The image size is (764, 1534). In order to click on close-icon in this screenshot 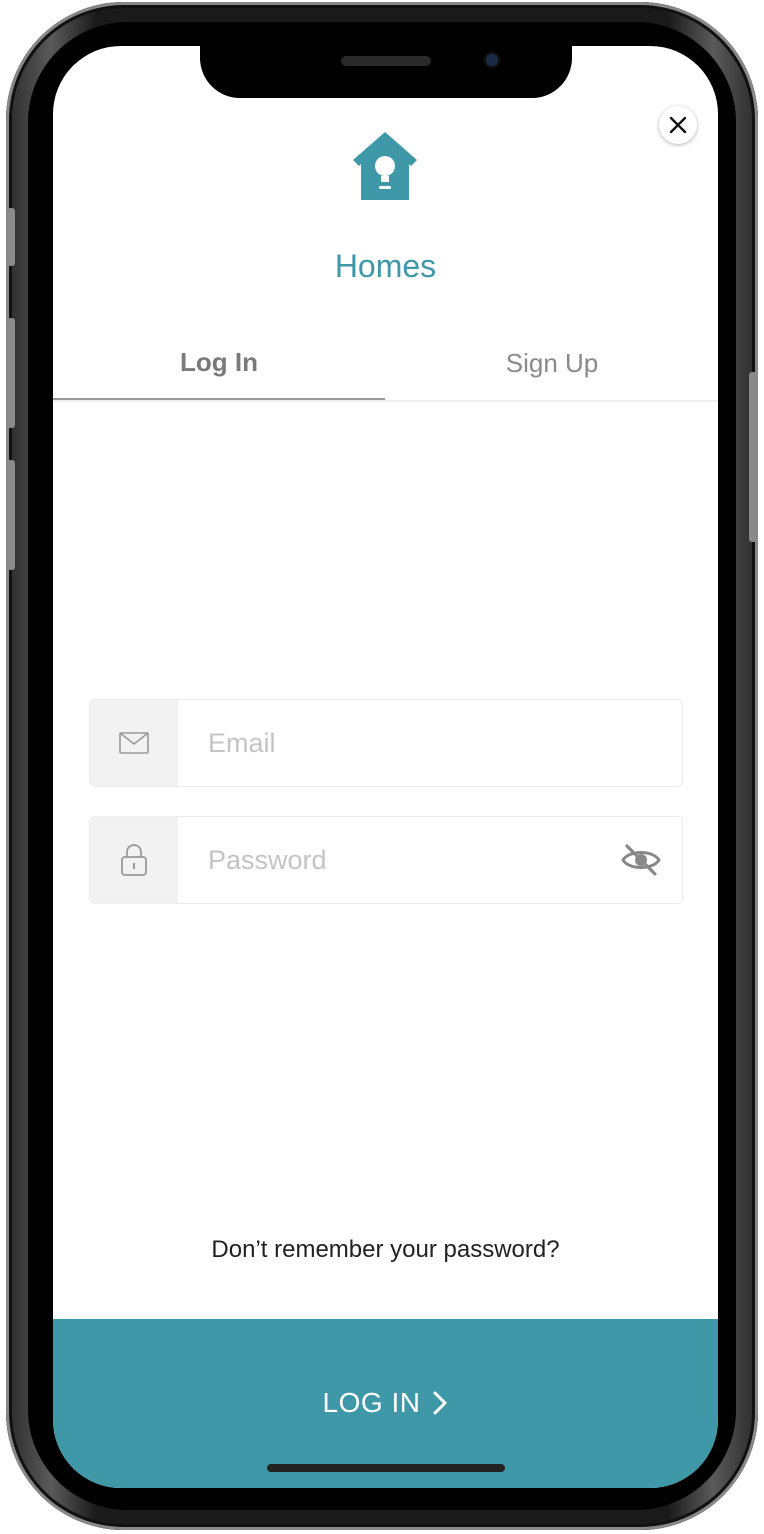, I will do `click(678, 125)`.